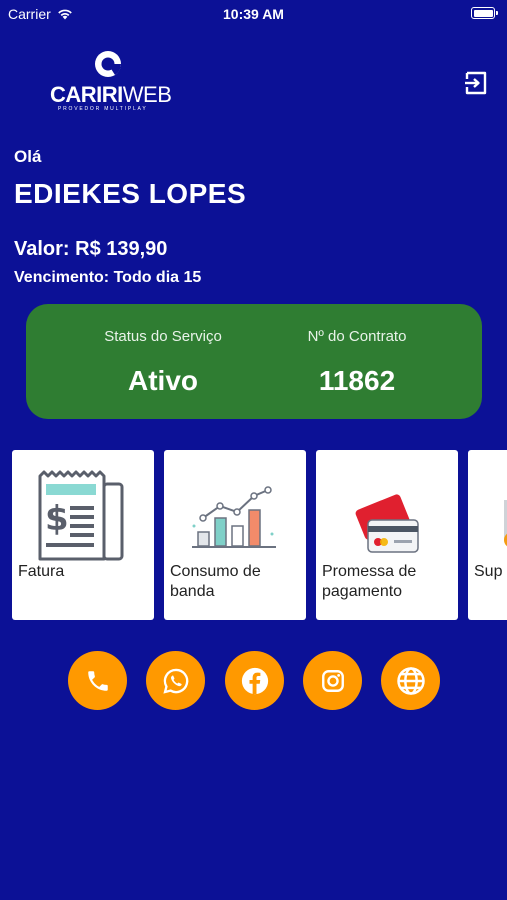 The height and width of the screenshot is (900, 507). Describe the element at coordinates (357, 362) in the screenshot. I see `contract-number: Nº do Contrato 11862` at that location.